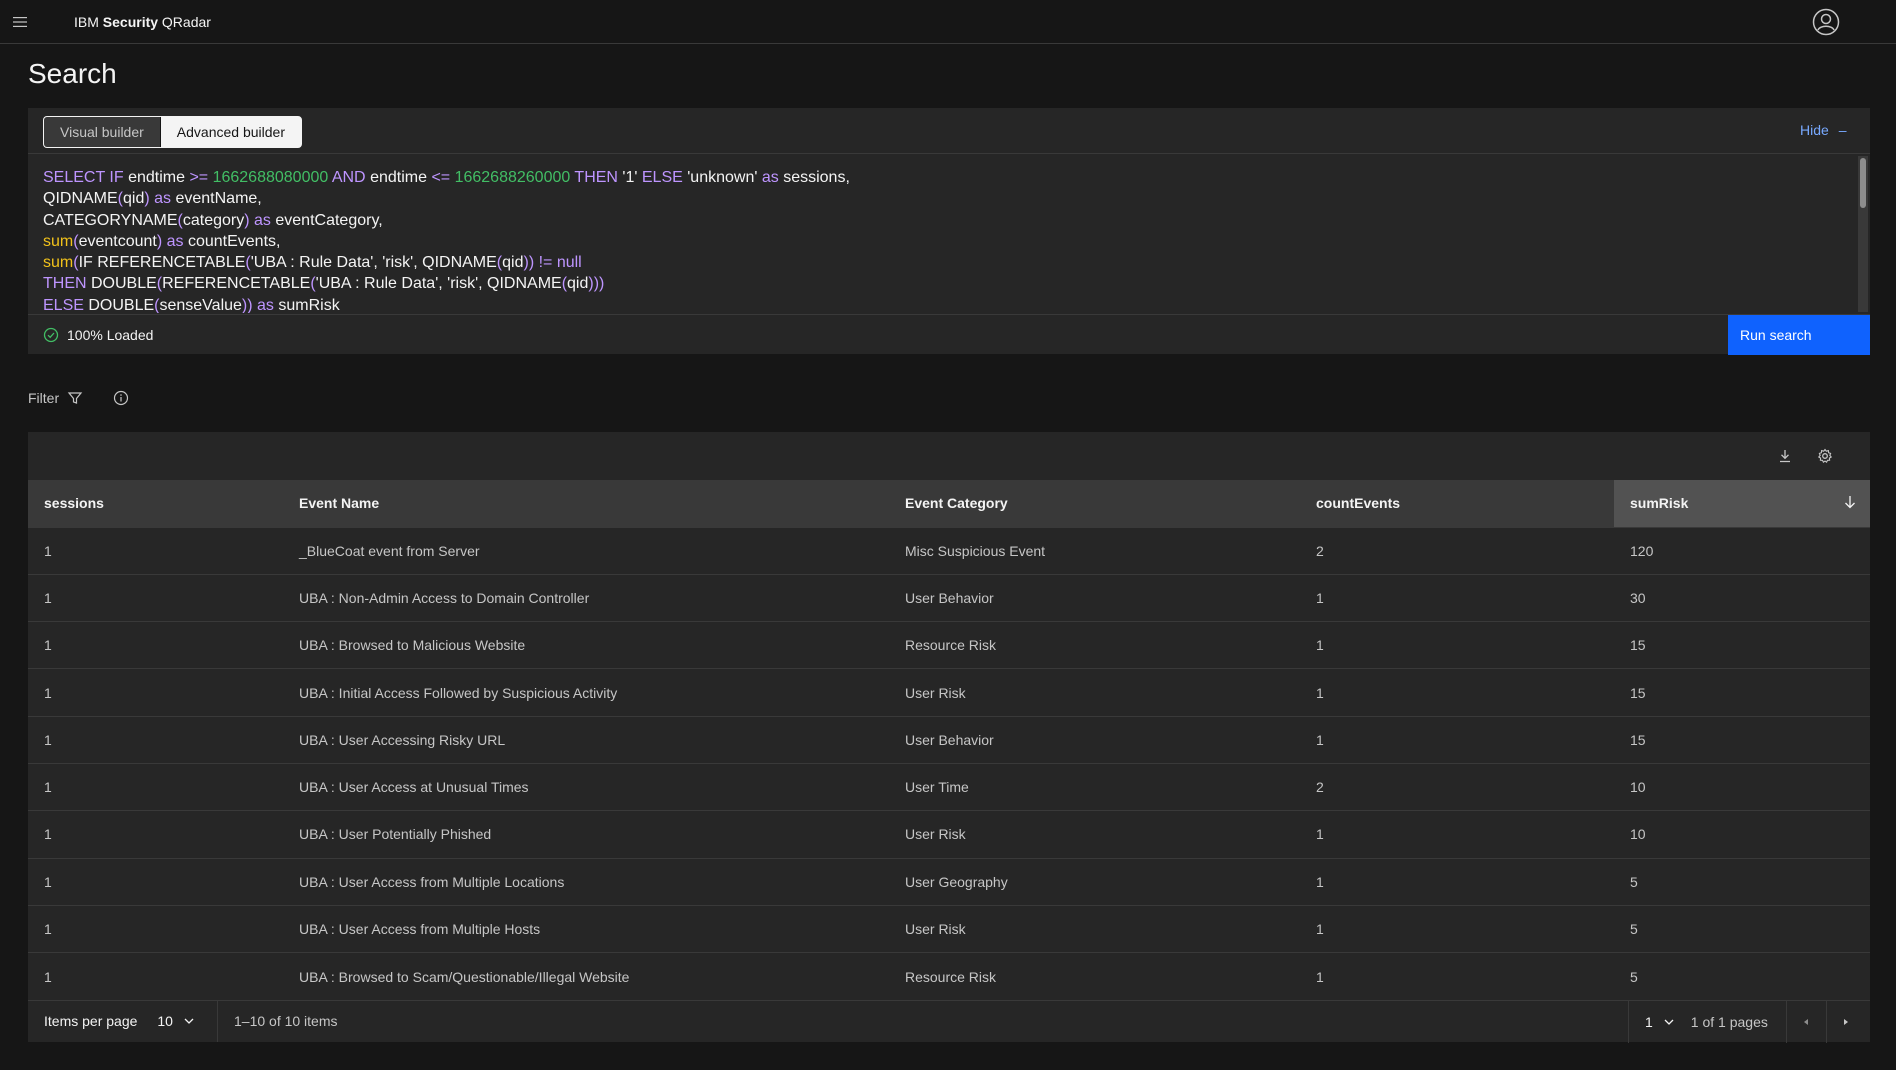  I want to click on table-settings-button, so click(1825, 456).